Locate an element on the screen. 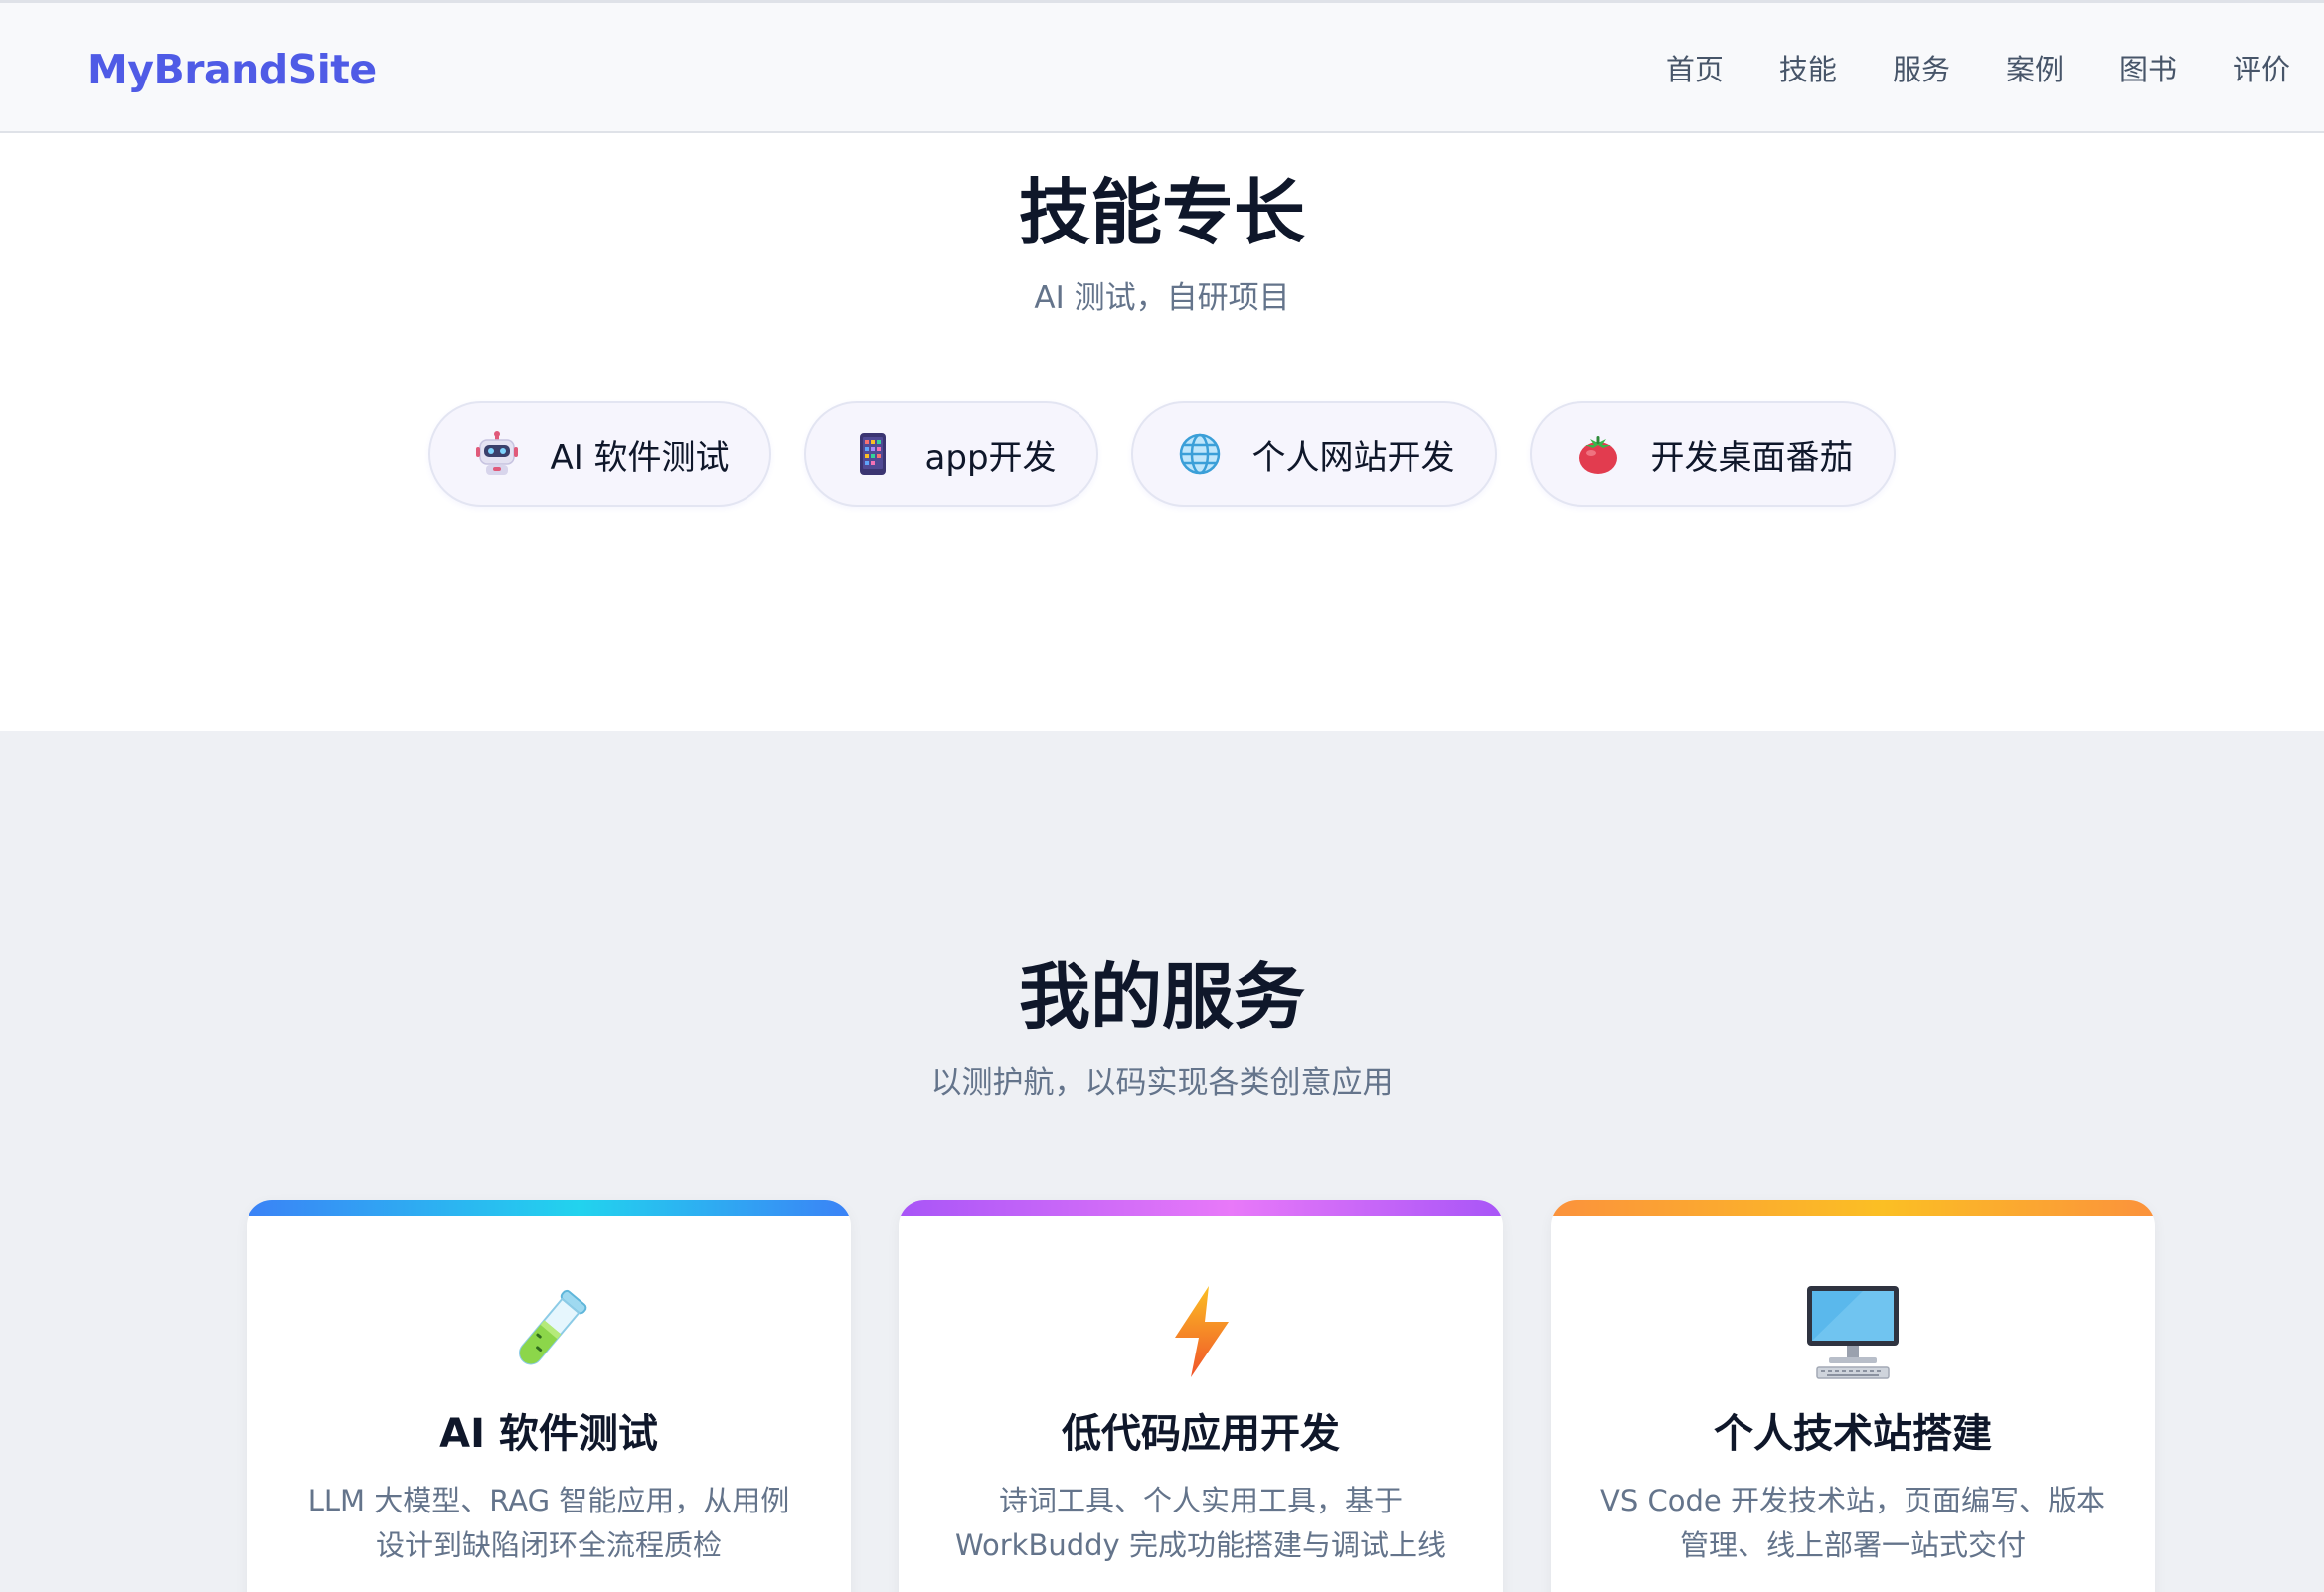 This screenshot has width=2324, height=1592. skill-chip-ai-testing: AI 软件测试 is located at coordinates (599, 454).